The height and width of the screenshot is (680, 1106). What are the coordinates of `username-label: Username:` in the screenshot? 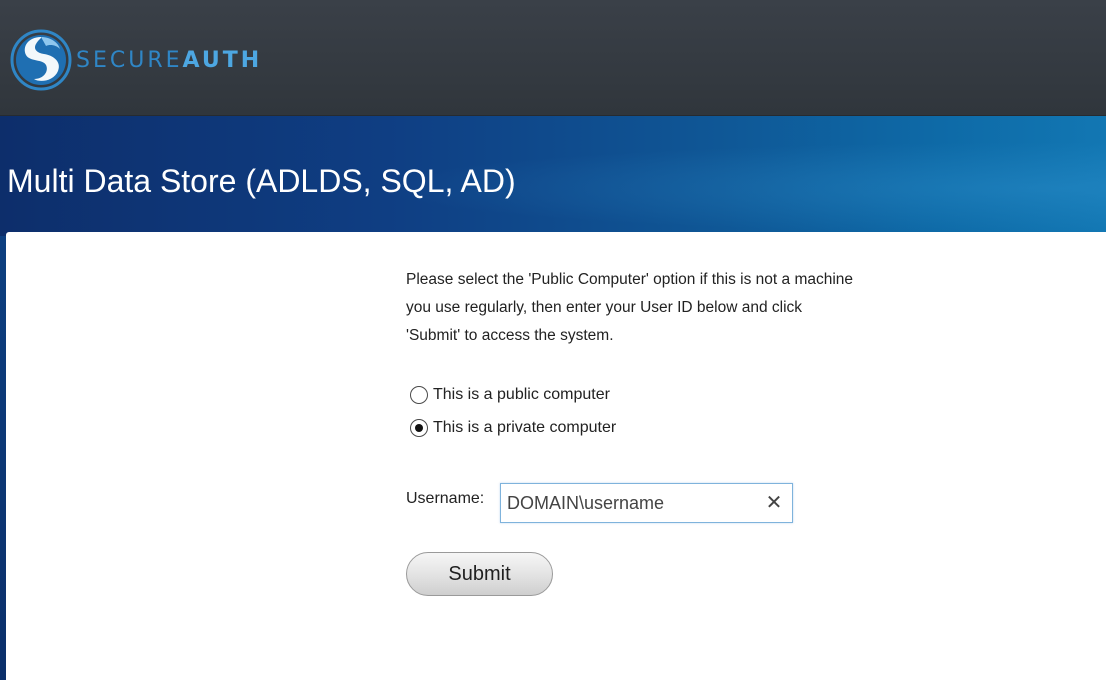 It's located at (445, 498).